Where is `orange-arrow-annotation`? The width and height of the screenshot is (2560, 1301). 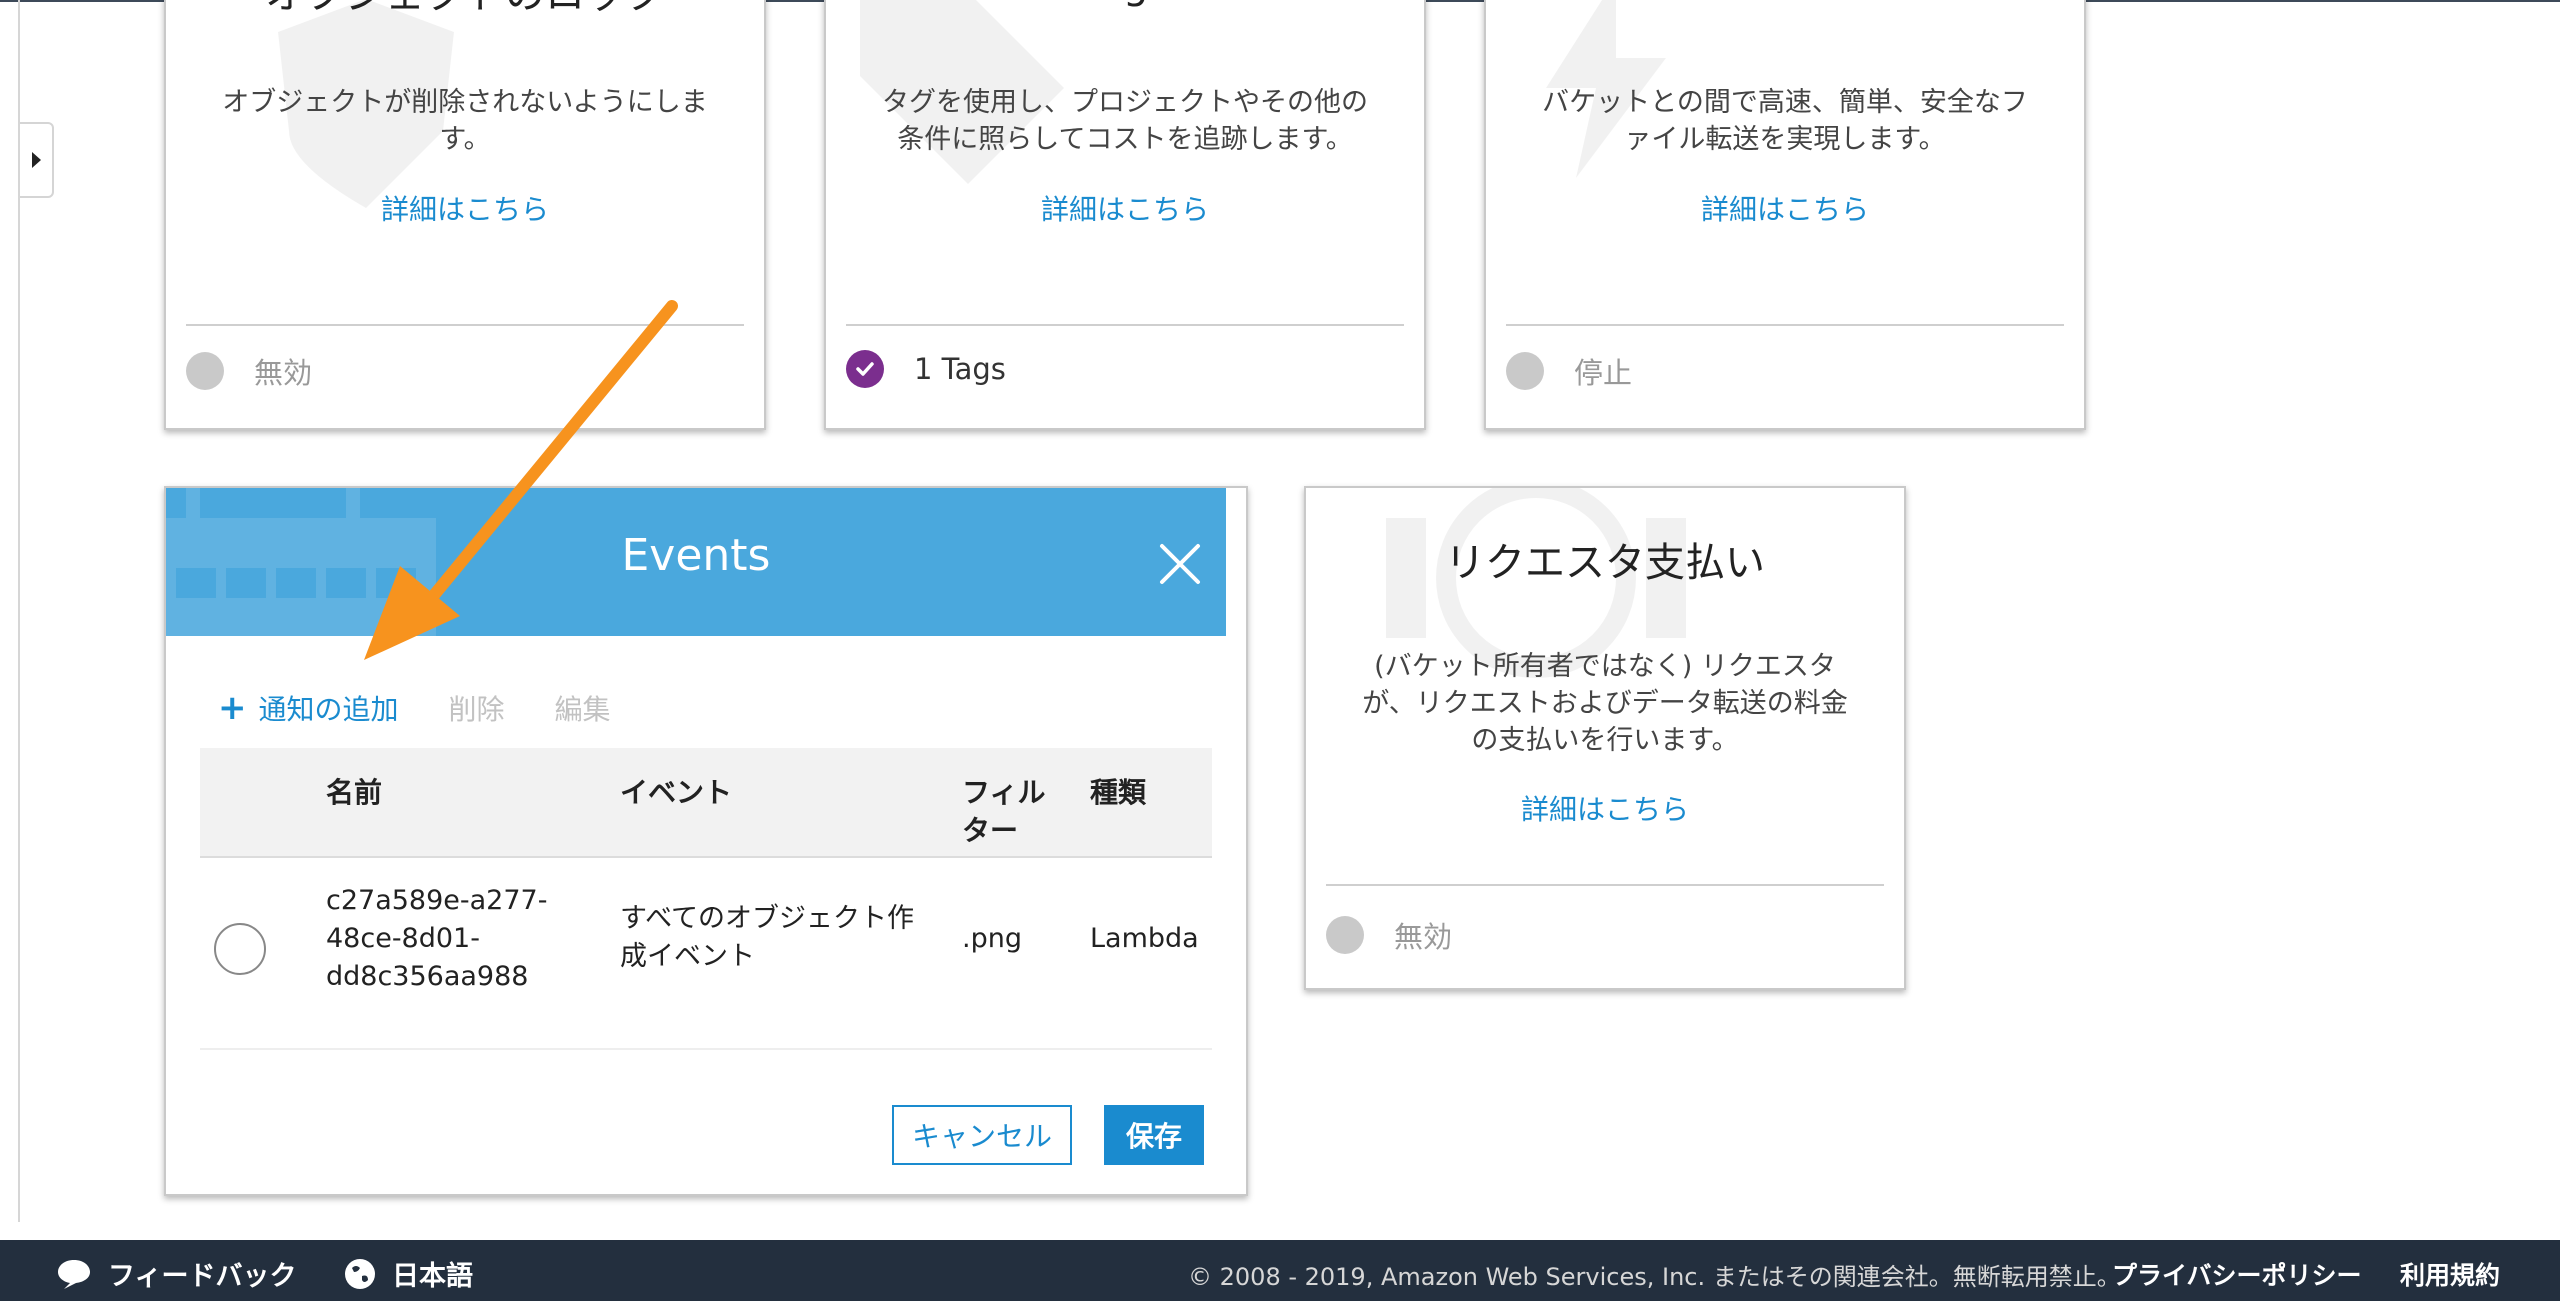 orange-arrow-annotation is located at coordinates (521, 480).